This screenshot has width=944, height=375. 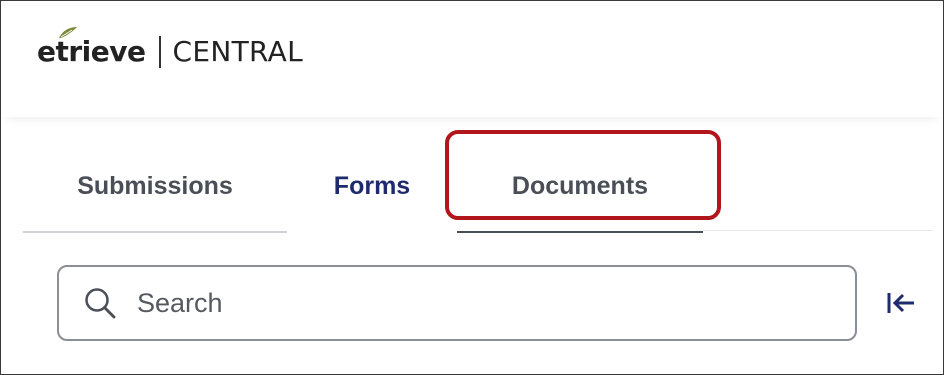 I want to click on tab-documents: Documents, so click(x=580, y=187).